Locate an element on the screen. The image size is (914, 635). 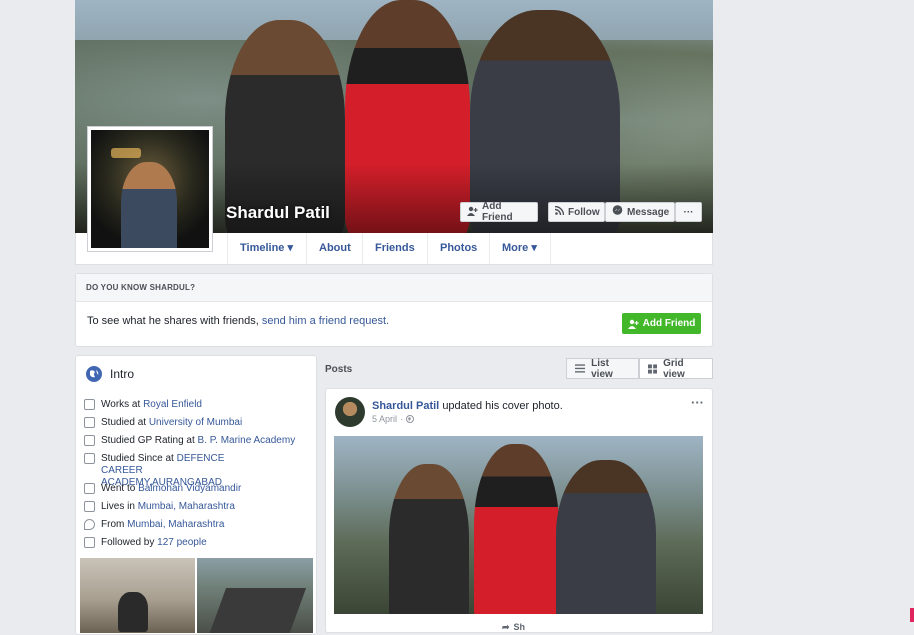
thumbnail-road is located at coordinates (257, 610).